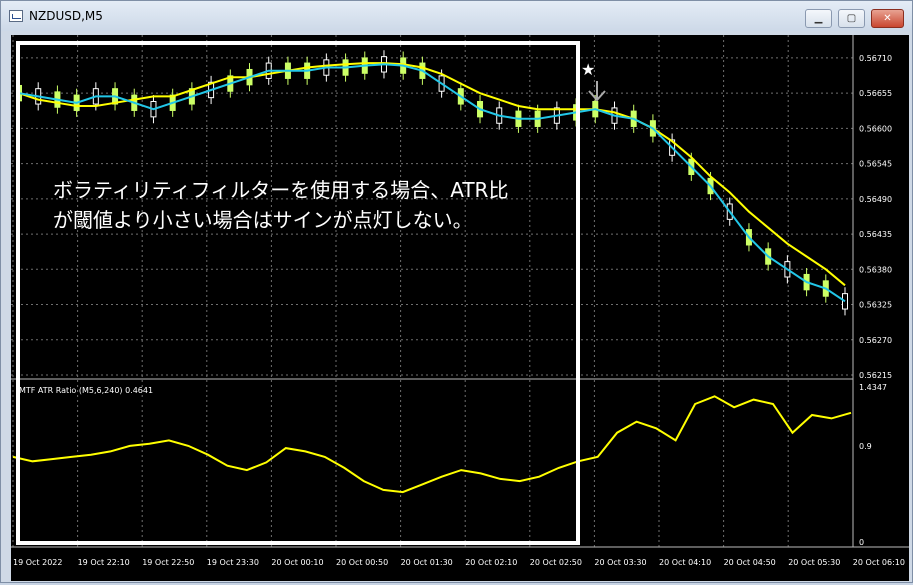 Image resolution: width=913 pixels, height=585 pixels. Describe the element at coordinates (556, 562) in the screenshot. I see `time-label: 20 Oct 02:50` at that location.